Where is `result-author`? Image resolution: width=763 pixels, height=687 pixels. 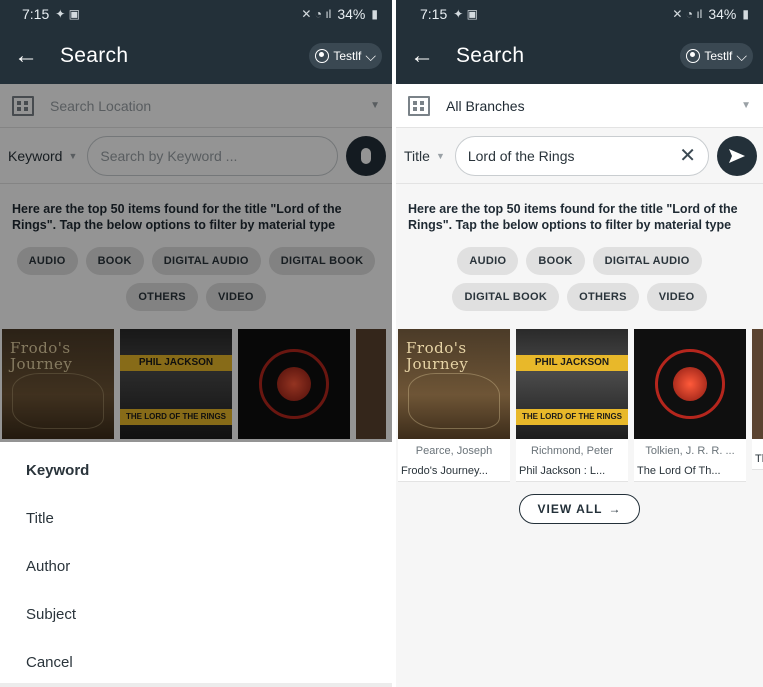 result-author is located at coordinates (759, 449).